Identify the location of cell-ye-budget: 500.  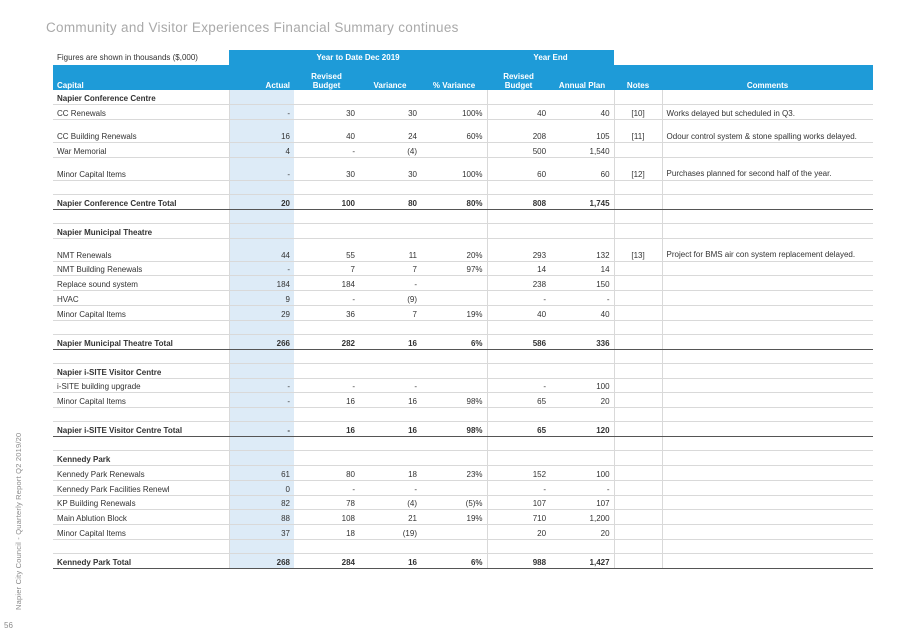
(518, 150).